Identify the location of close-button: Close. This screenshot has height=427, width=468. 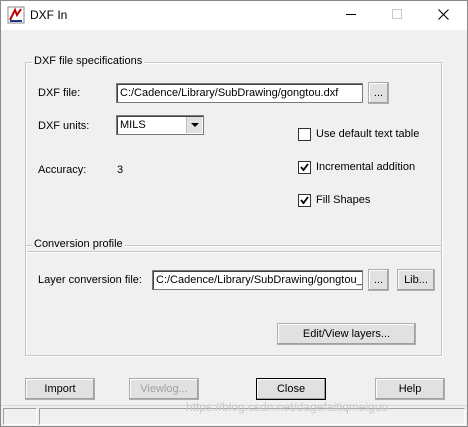
(291, 389).